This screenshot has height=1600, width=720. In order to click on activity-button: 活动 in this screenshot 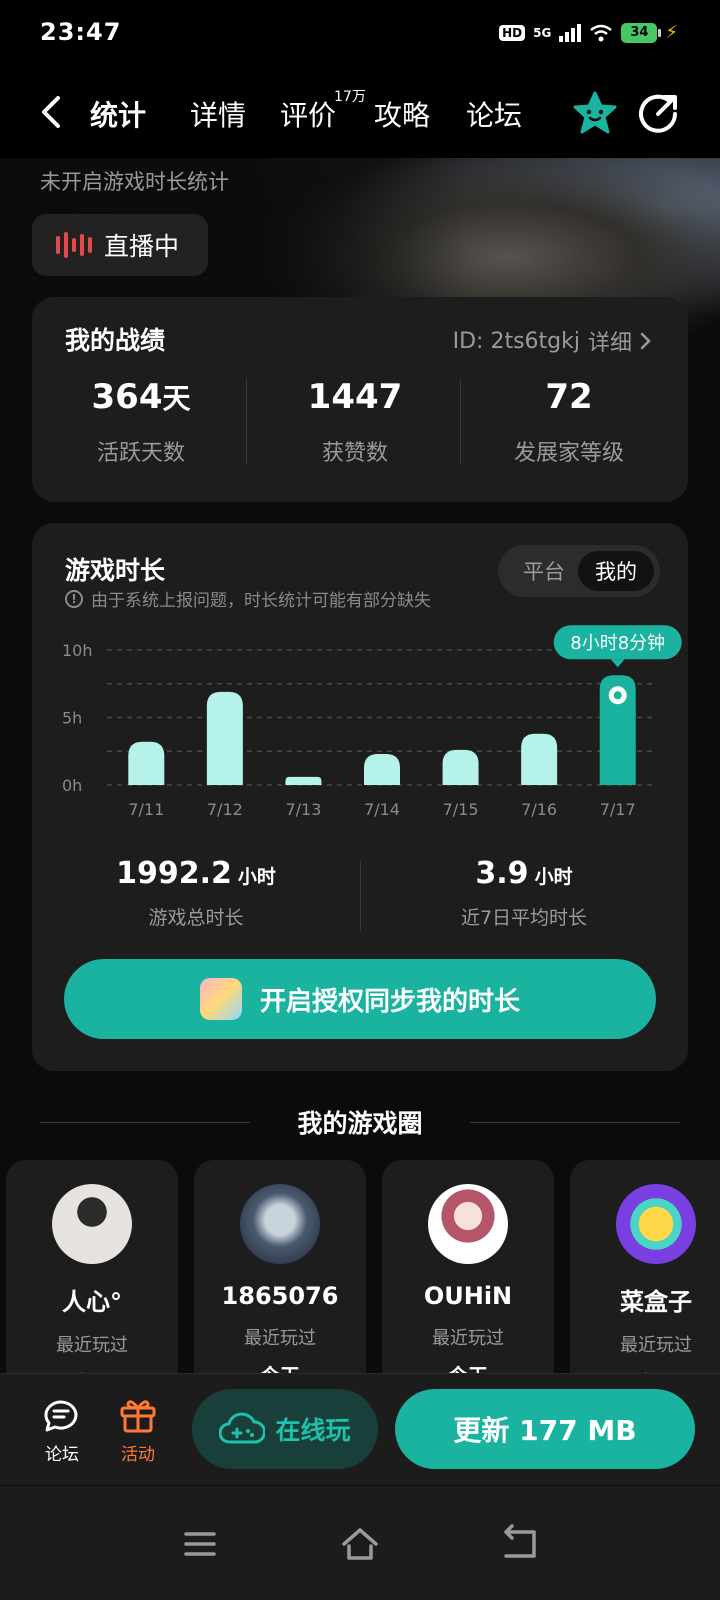, I will do `click(138, 1430)`.